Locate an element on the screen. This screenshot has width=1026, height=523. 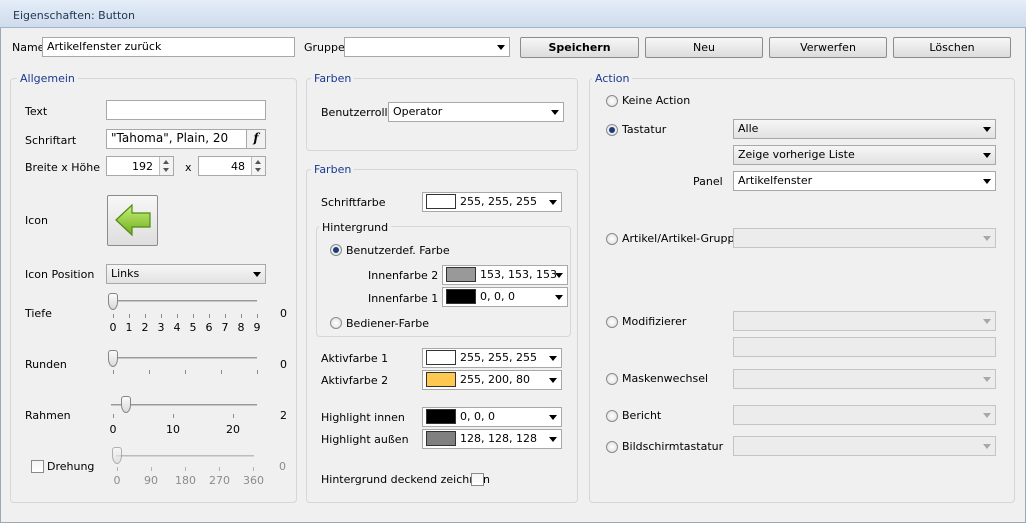
modifier-radio is located at coordinates (612, 322).